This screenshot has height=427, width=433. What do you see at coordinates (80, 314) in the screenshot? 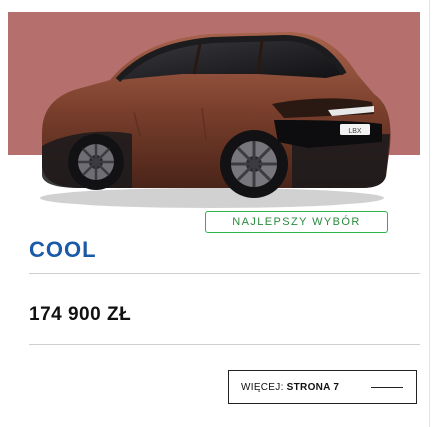
I see `price: 174 900 ZŁ` at bounding box center [80, 314].